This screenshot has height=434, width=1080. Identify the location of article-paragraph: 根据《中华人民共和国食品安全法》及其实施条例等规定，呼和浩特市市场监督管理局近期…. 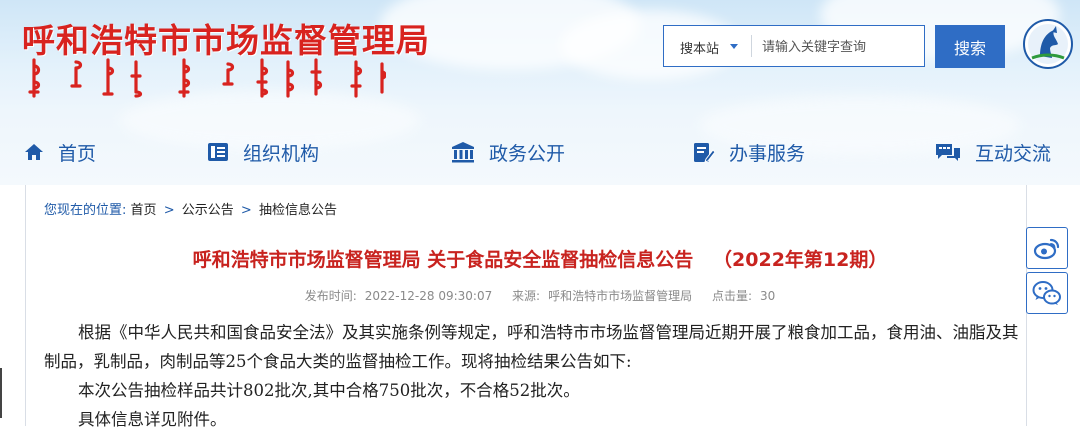
(531, 347).